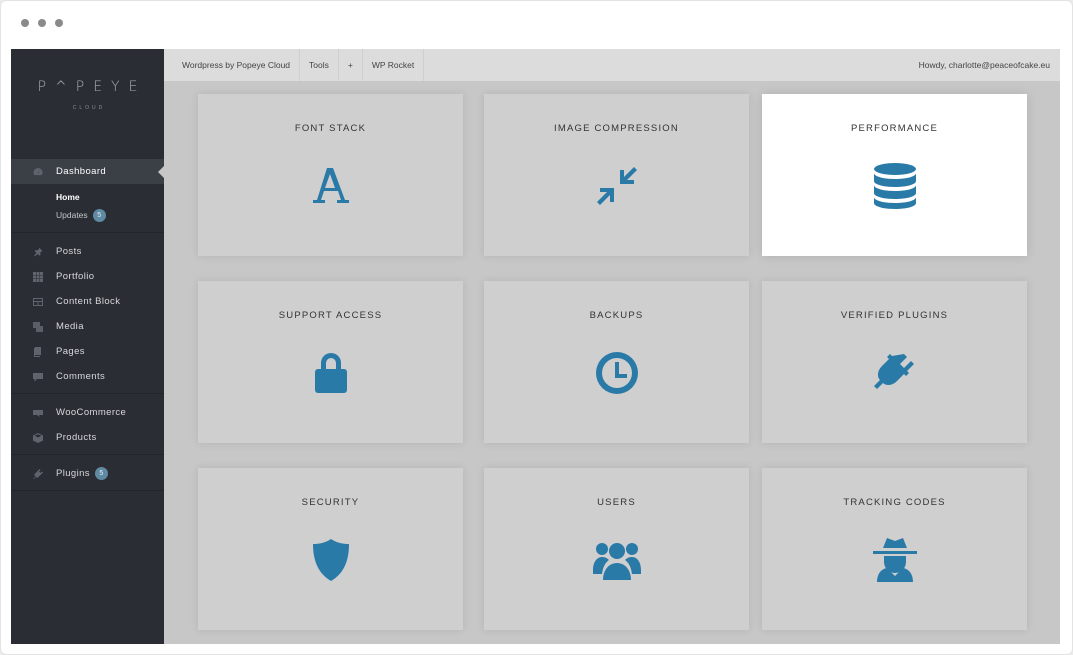  What do you see at coordinates (331, 373) in the screenshot?
I see `lock-icon` at bounding box center [331, 373].